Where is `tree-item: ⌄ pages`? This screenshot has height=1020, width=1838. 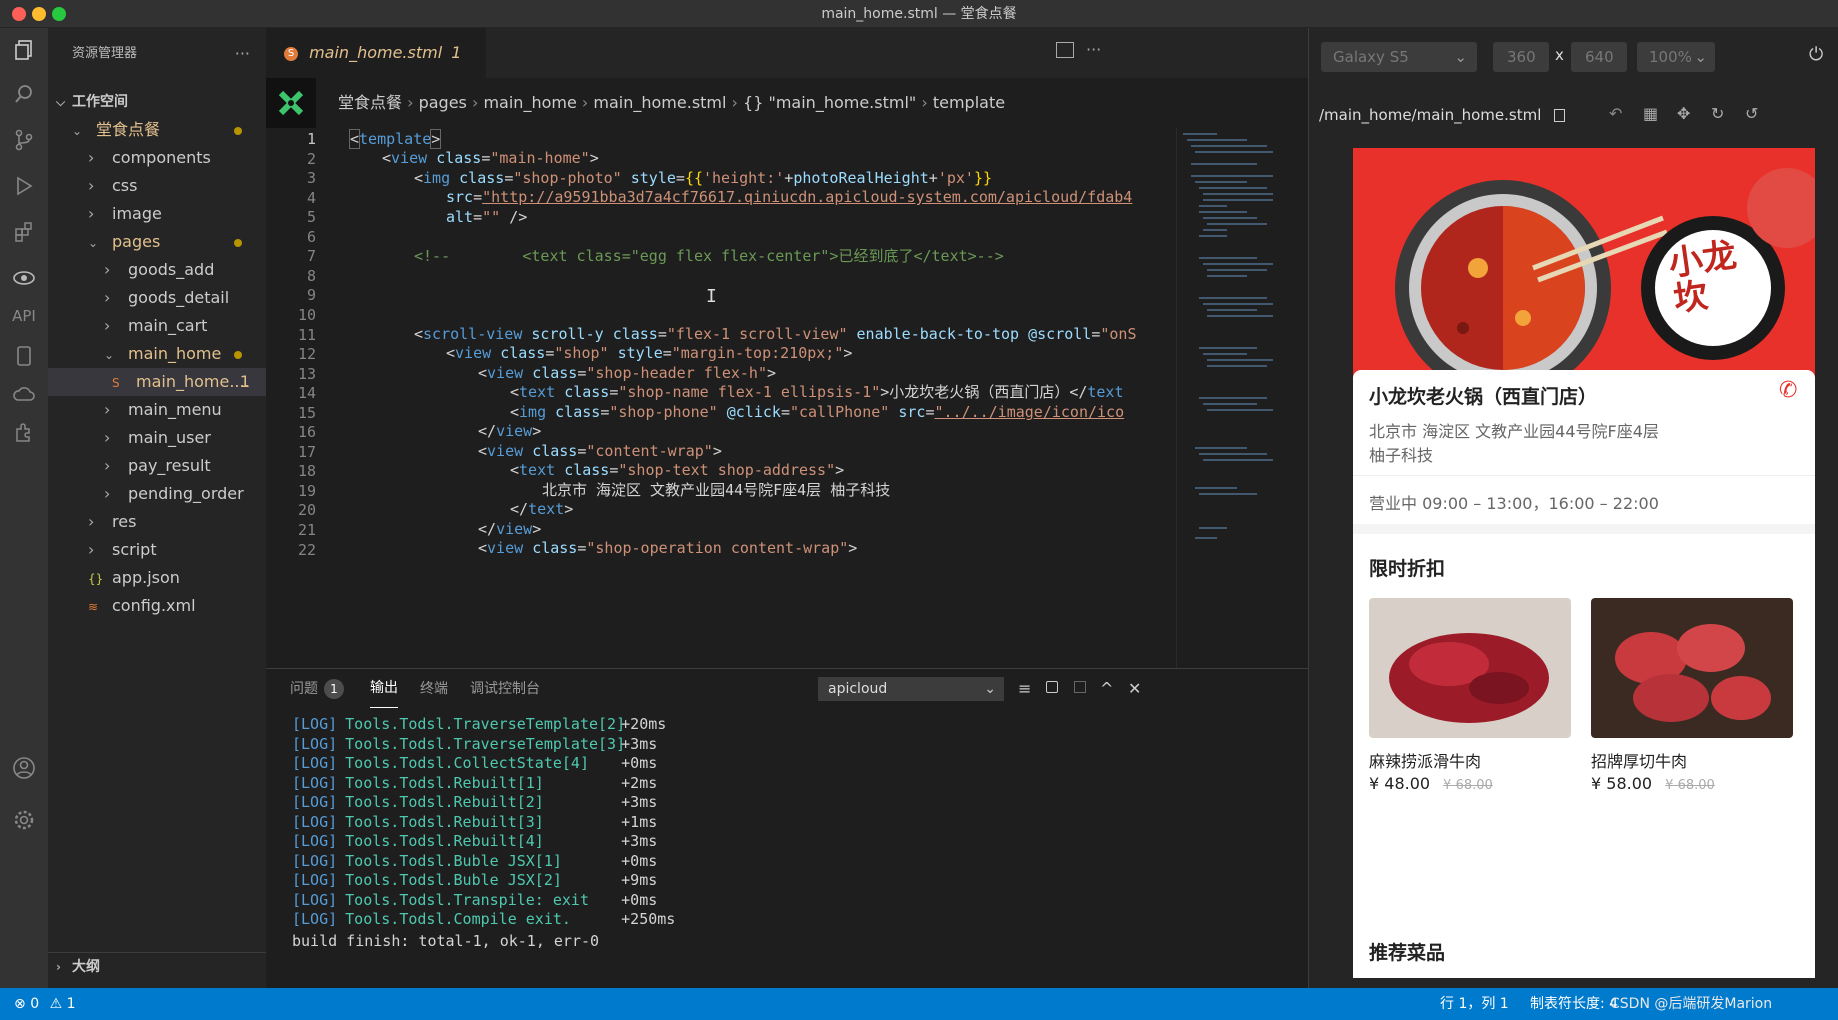
tree-item: ⌄ pages is located at coordinates (157, 242).